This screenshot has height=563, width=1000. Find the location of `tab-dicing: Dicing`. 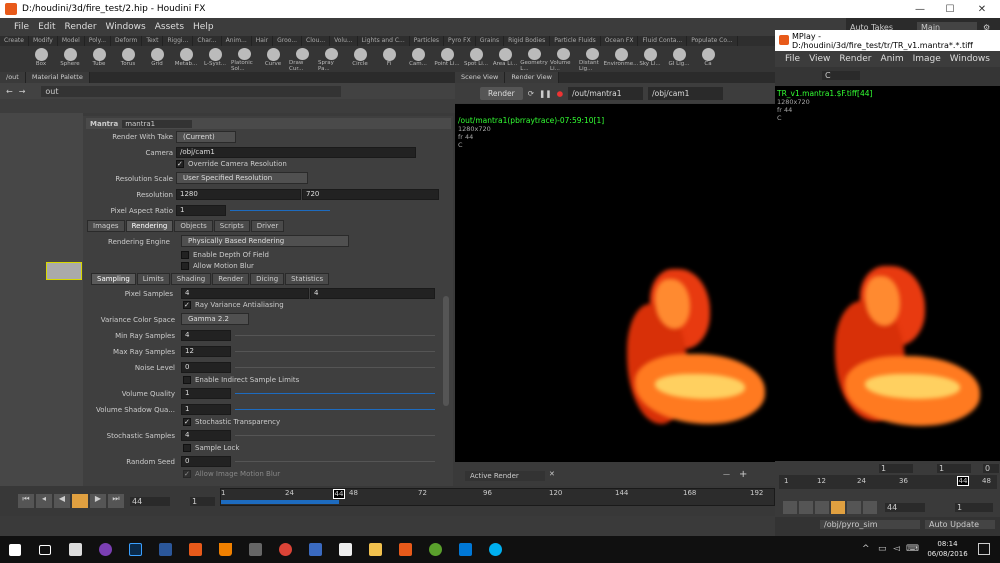

tab-dicing: Dicing is located at coordinates (267, 279).